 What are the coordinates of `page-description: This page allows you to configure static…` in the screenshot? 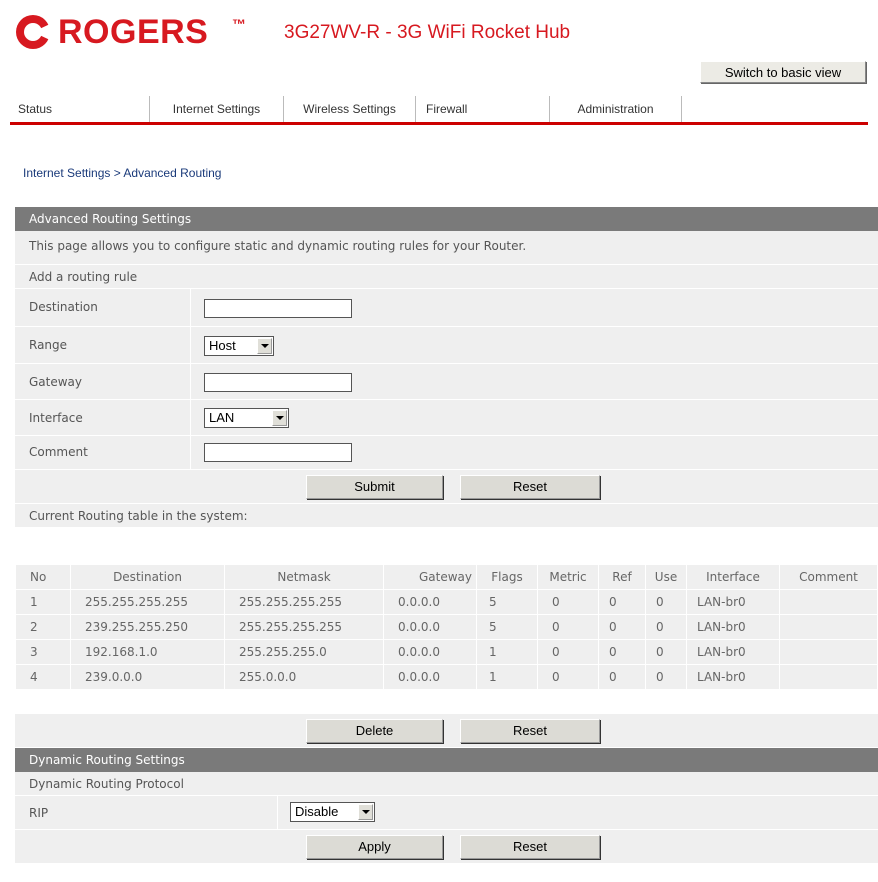 It's located at (446, 248).